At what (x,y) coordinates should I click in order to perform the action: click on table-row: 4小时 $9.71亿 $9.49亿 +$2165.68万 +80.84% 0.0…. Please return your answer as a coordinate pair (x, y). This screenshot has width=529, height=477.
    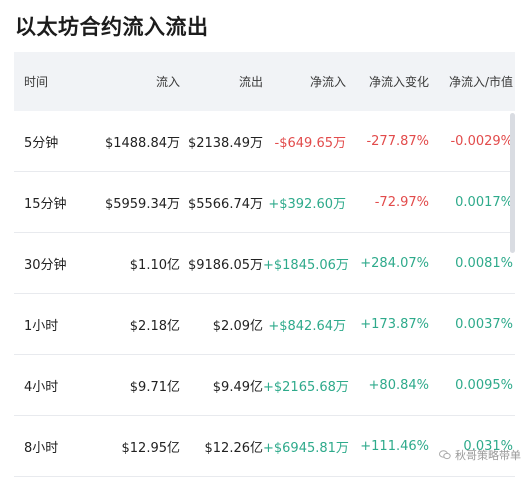
    Looking at the image, I should click on (264, 385).